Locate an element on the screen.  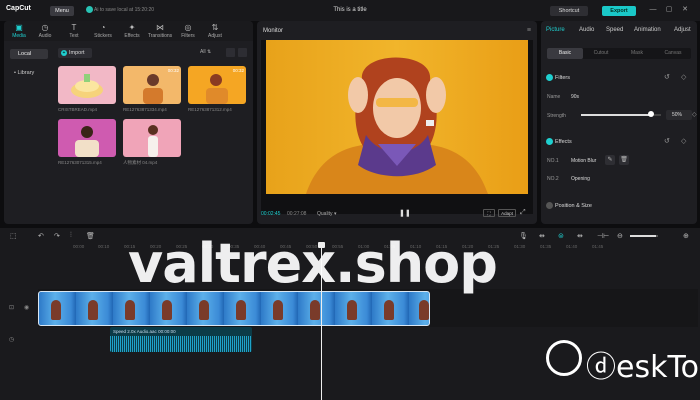
audio-clip-label: Speed 2.0x Audio.aac 00:00:00 is located at coordinates (144, 331).